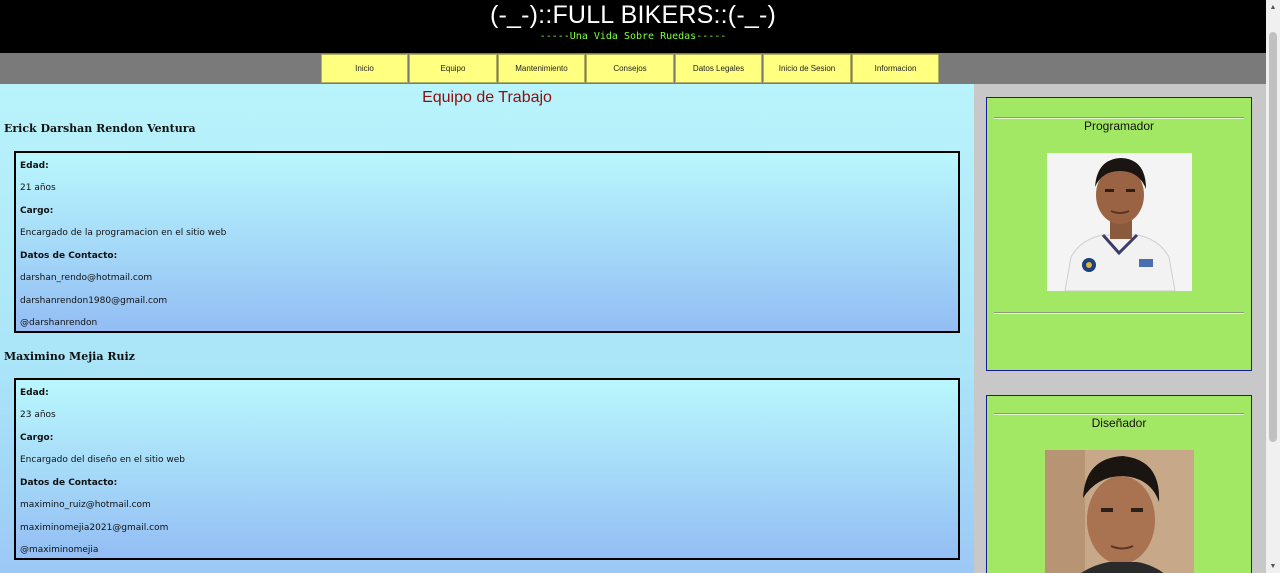 This screenshot has height=573, width=1280. What do you see at coordinates (718, 68) in the screenshot?
I see `nav-item-datos-legales: Datos Legales` at bounding box center [718, 68].